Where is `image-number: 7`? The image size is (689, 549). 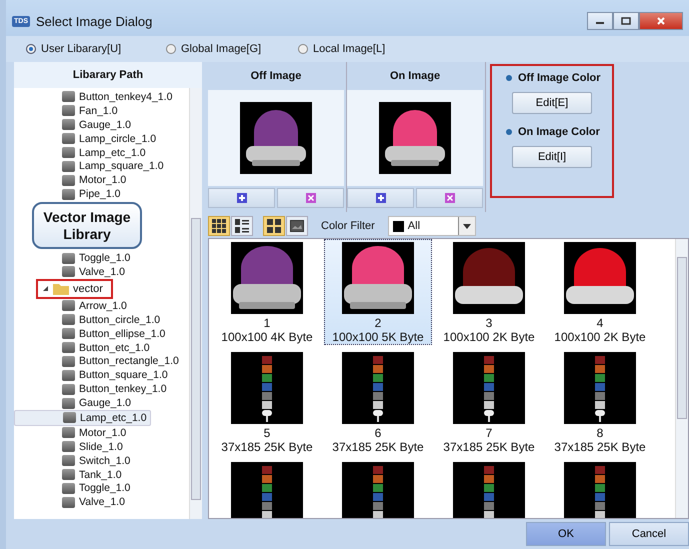
image-number: 7 is located at coordinates (489, 433).